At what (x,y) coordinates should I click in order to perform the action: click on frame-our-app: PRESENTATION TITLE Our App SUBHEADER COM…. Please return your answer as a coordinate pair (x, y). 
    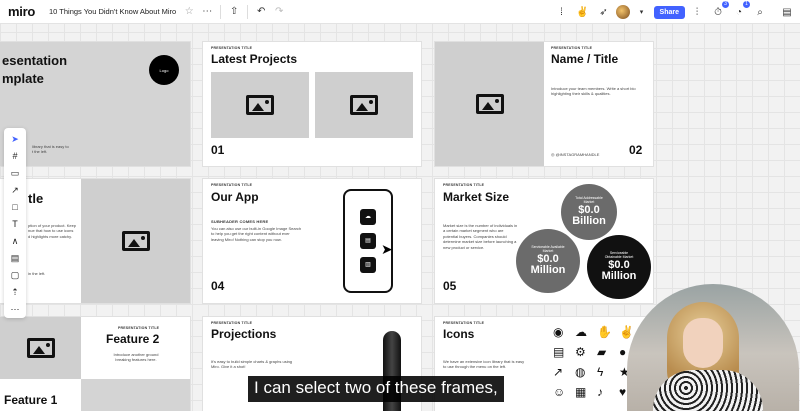
    Looking at the image, I should click on (312, 241).